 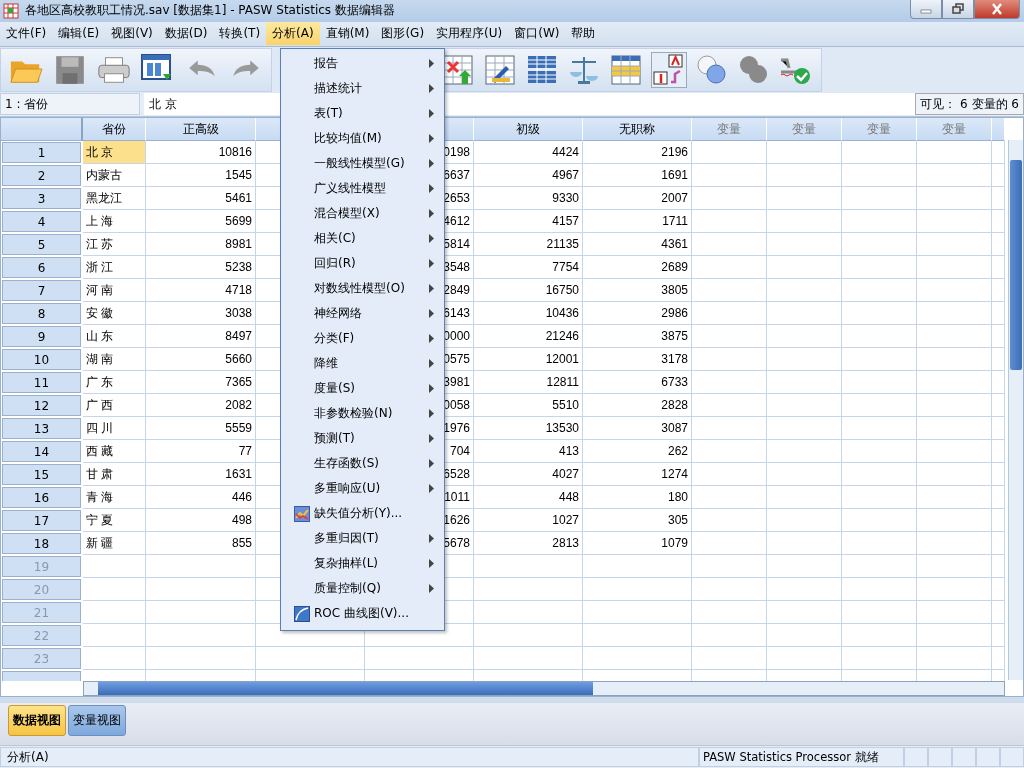 I want to click on row-number: 14, so click(x=41, y=452).